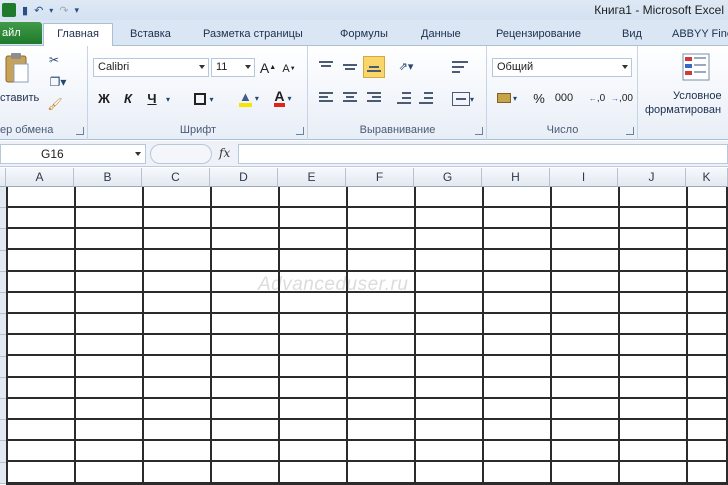 Image resolution: width=728 pixels, height=485 pixels. I want to click on column-header-b: B, so click(108, 177).